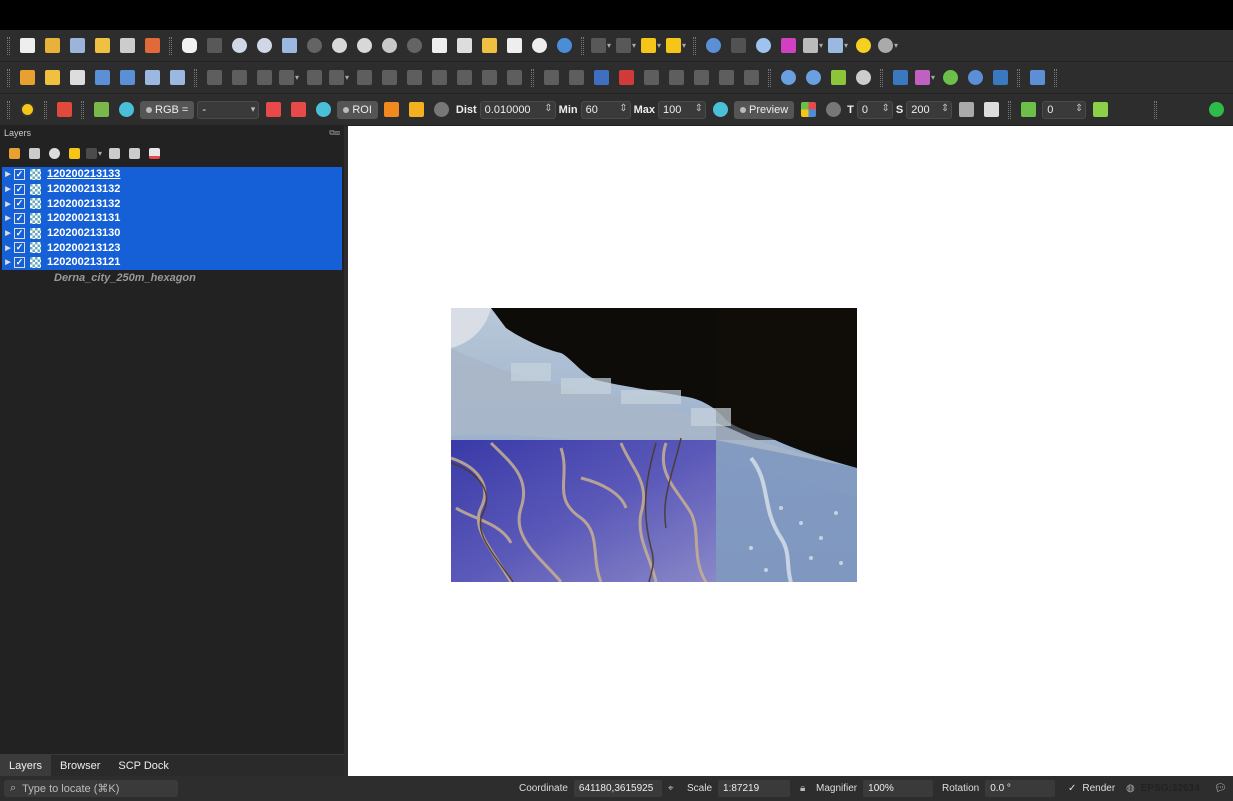 The width and height of the screenshot is (1233, 801). Describe the element at coordinates (126, 110) in the screenshot. I see `scp-zoom-image-icon` at that location.